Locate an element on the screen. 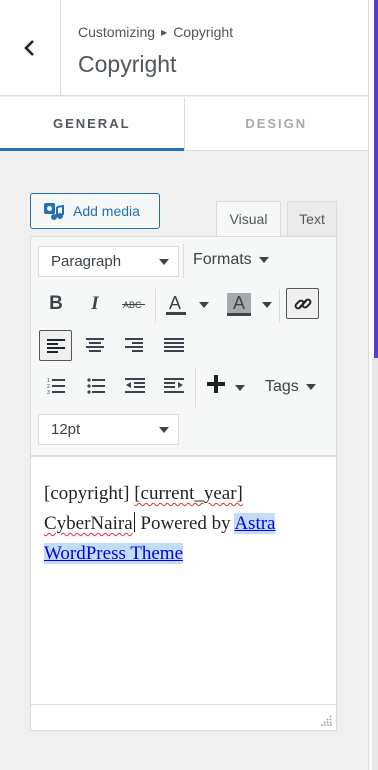 The width and height of the screenshot is (378, 770). align-justify-button is located at coordinates (174, 345).